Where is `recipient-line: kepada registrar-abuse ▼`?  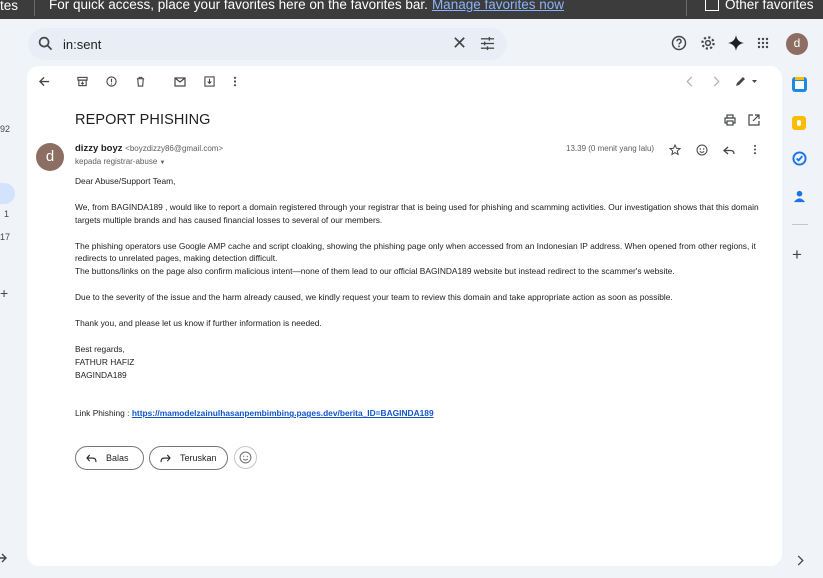 recipient-line: kepada registrar-abuse ▼ is located at coordinates (120, 161).